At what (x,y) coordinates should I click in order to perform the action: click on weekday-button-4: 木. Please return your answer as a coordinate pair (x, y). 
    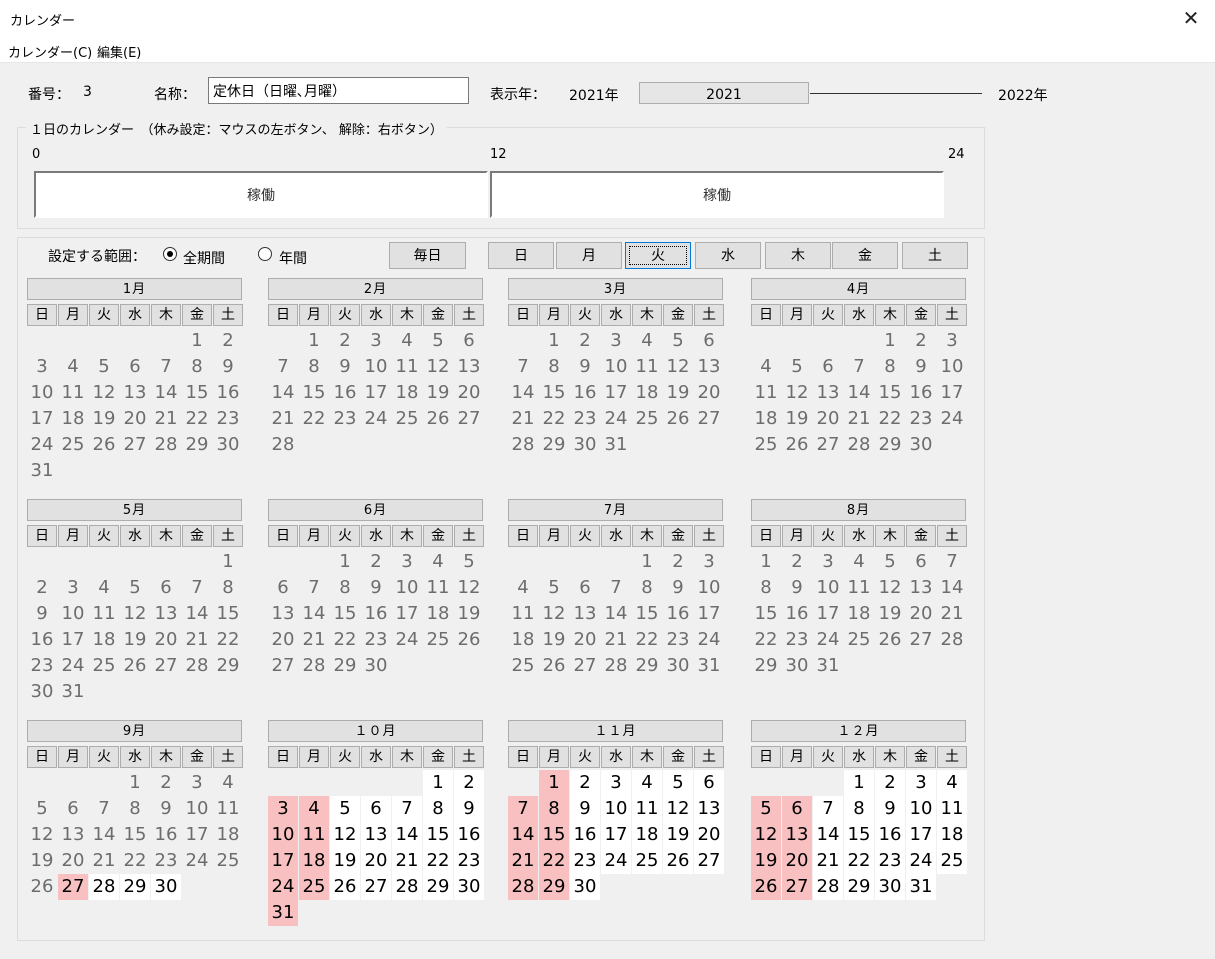
    Looking at the image, I should click on (798, 255).